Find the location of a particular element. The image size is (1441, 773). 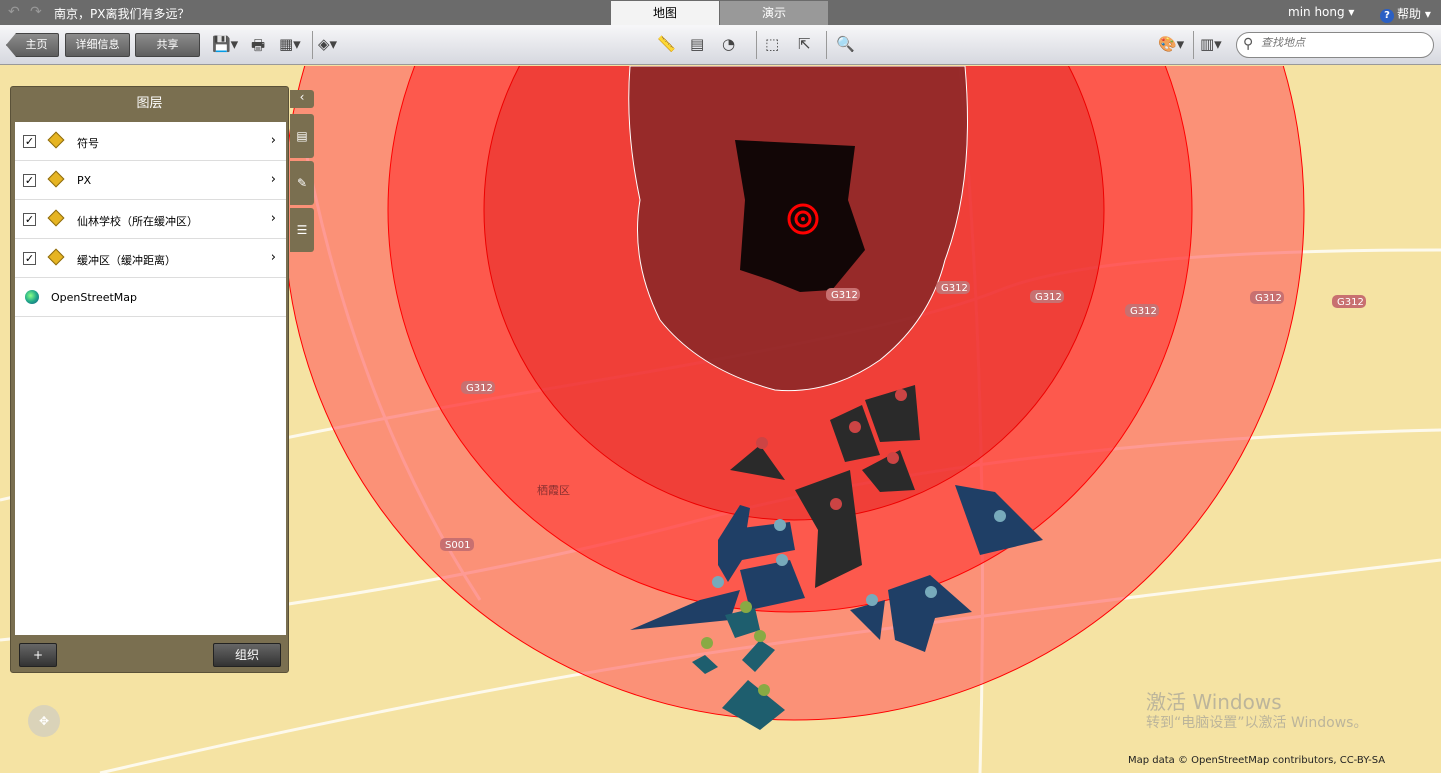

help-menu: ? 帮助 ▾ is located at coordinates (1405, 14).